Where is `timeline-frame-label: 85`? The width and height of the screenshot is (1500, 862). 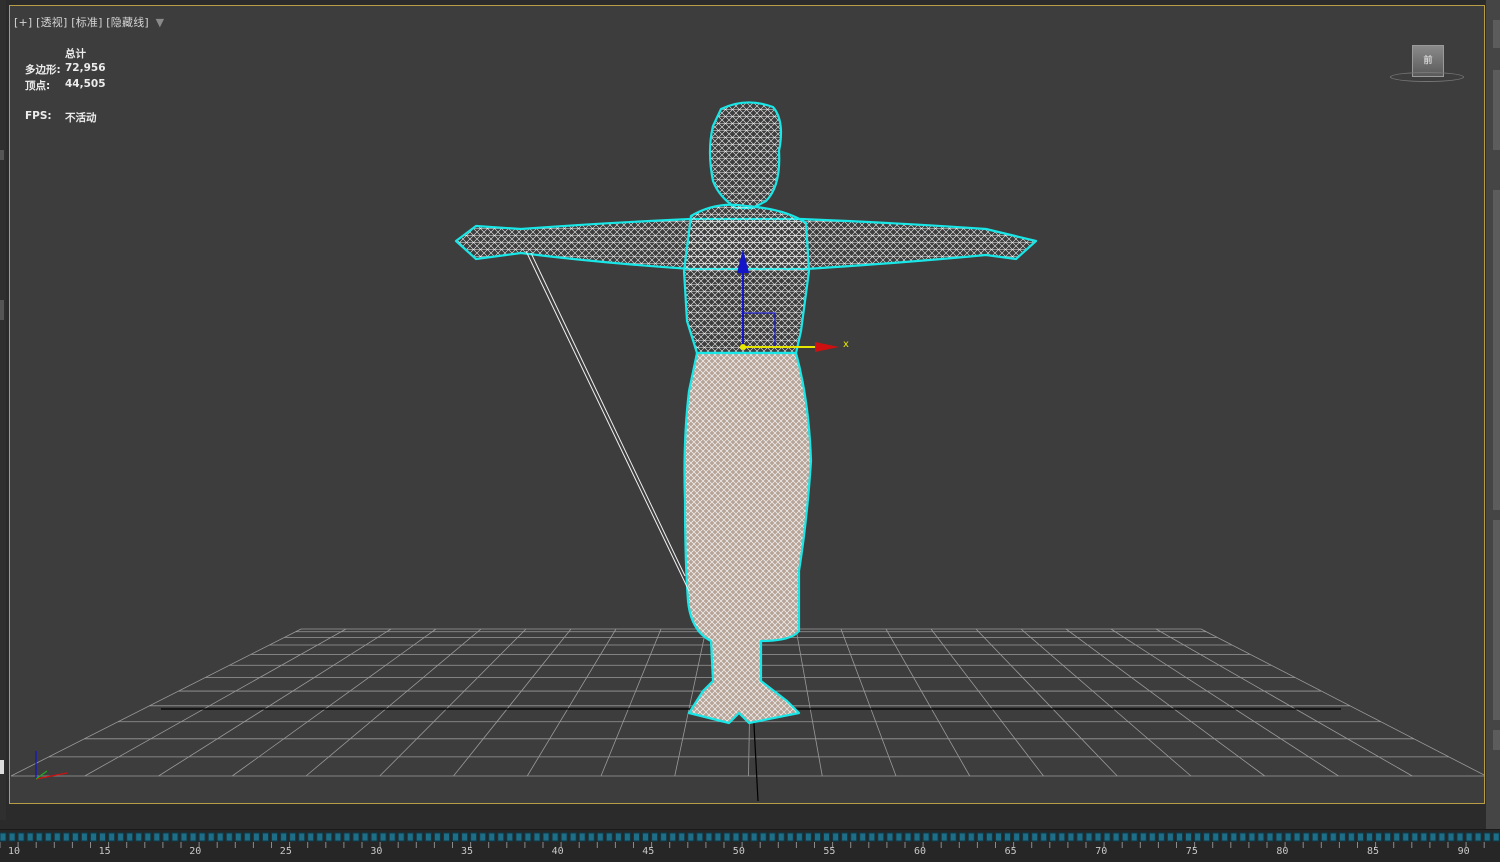
timeline-frame-label: 85 is located at coordinates (1373, 851).